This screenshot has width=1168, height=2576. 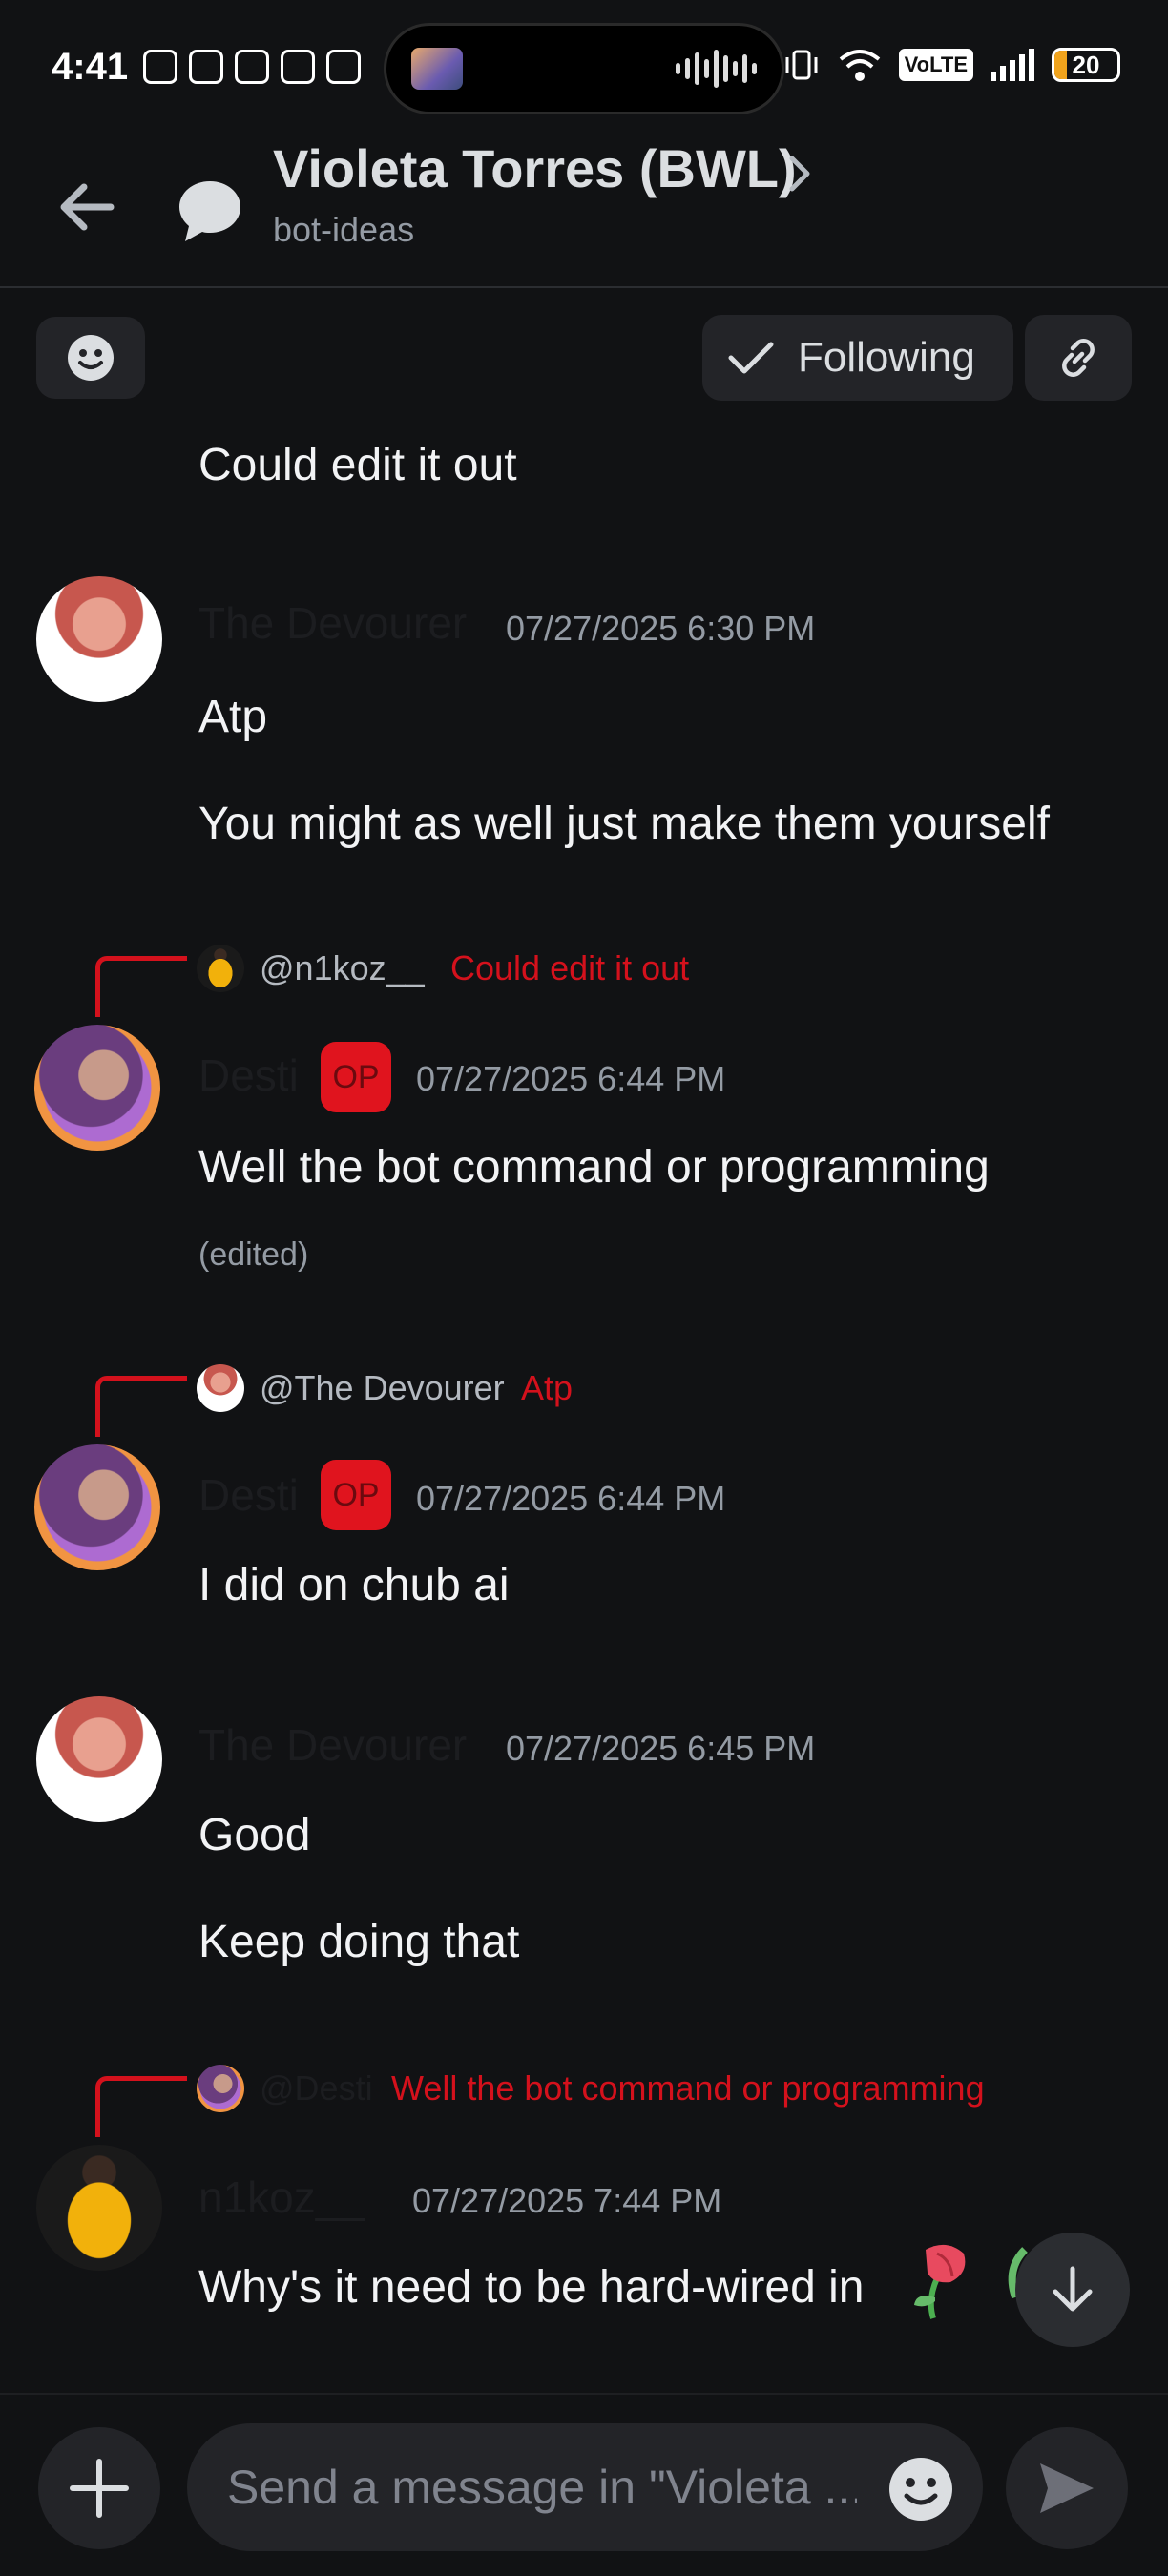 What do you see at coordinates (920, 2489) in the screenshot?
I see `emoji-picker-icon` at bounding box center [920, 2489].